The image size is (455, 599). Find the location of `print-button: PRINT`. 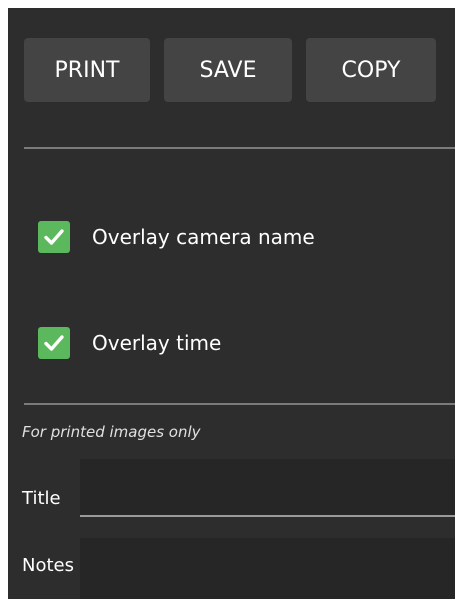

print-button: PRINT is located at coordinates (87, 70).